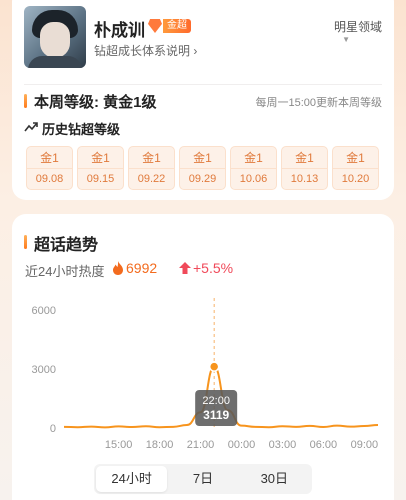  I want to click on range-tab-30d: 30日, so click(274, 479).